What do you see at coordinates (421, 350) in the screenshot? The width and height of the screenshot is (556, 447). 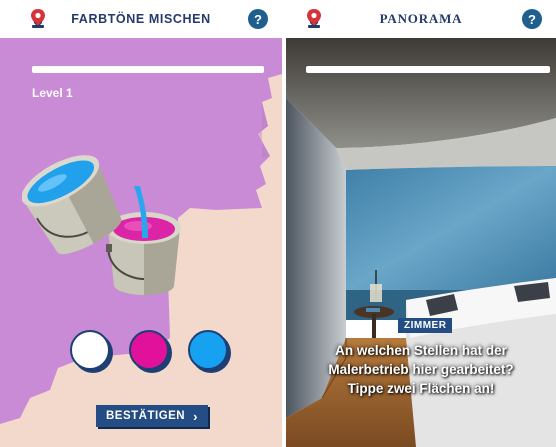 I see `question-line-1: An welchen Stellen hat der` at bounding box center [421, 350].